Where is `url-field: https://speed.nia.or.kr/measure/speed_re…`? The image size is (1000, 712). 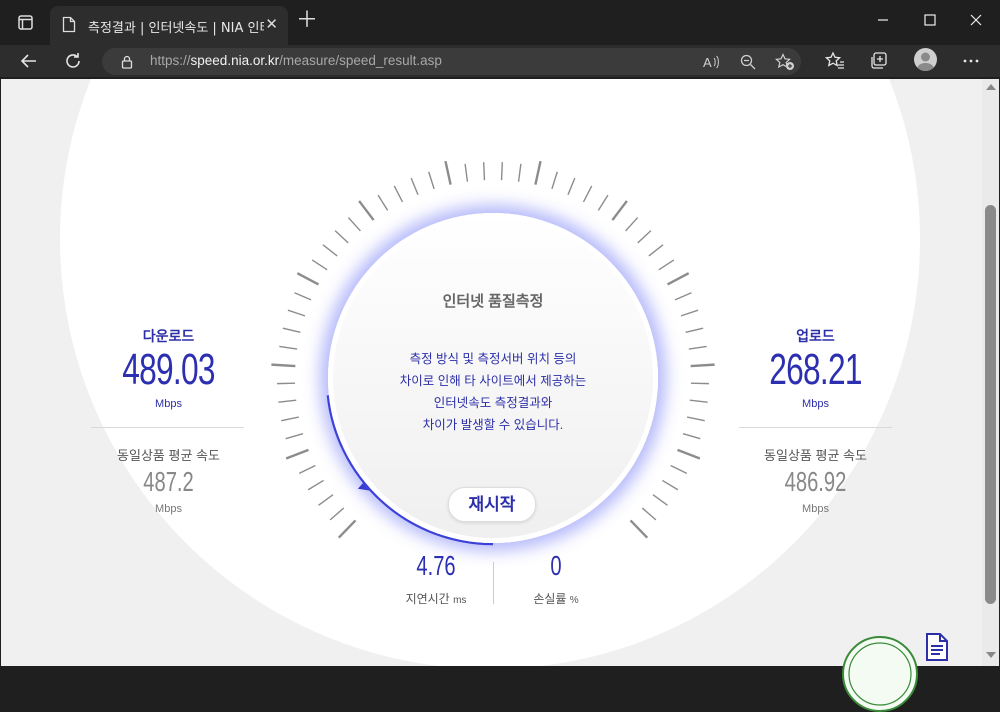 url-field: https://speed.nia.or.kr/measure/speed_re… is located at coordinates (451, 61).